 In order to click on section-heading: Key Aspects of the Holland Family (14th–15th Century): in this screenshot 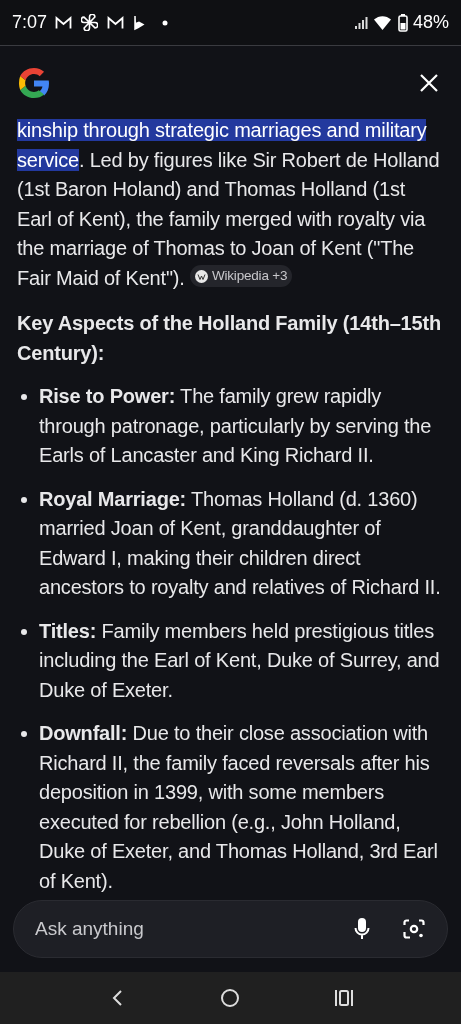, I will do `click(229, 338)`.